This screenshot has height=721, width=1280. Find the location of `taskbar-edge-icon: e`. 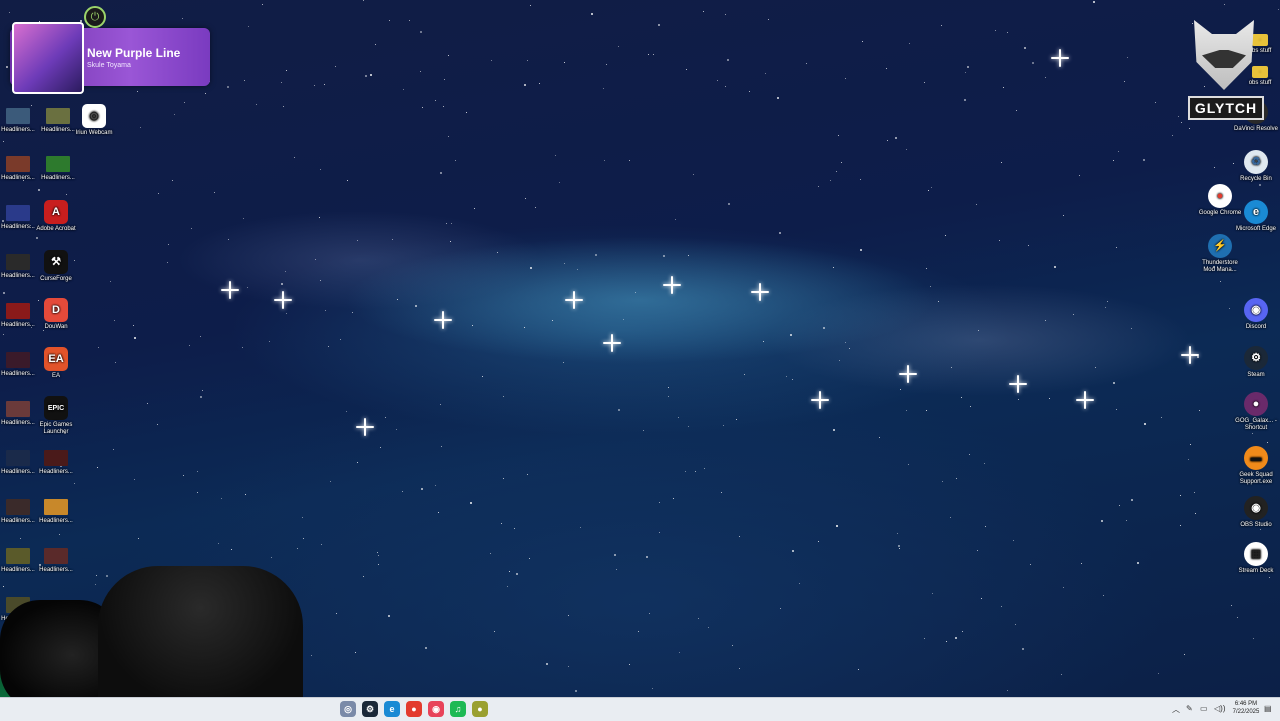

taskbar-edge-icon: e is located at coordinates (392, 709).